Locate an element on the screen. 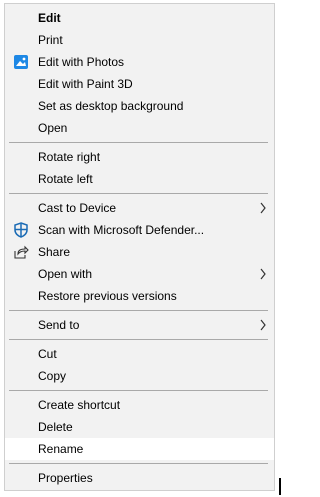  menu-item-label: Edit is located at coordinates (49, 18).